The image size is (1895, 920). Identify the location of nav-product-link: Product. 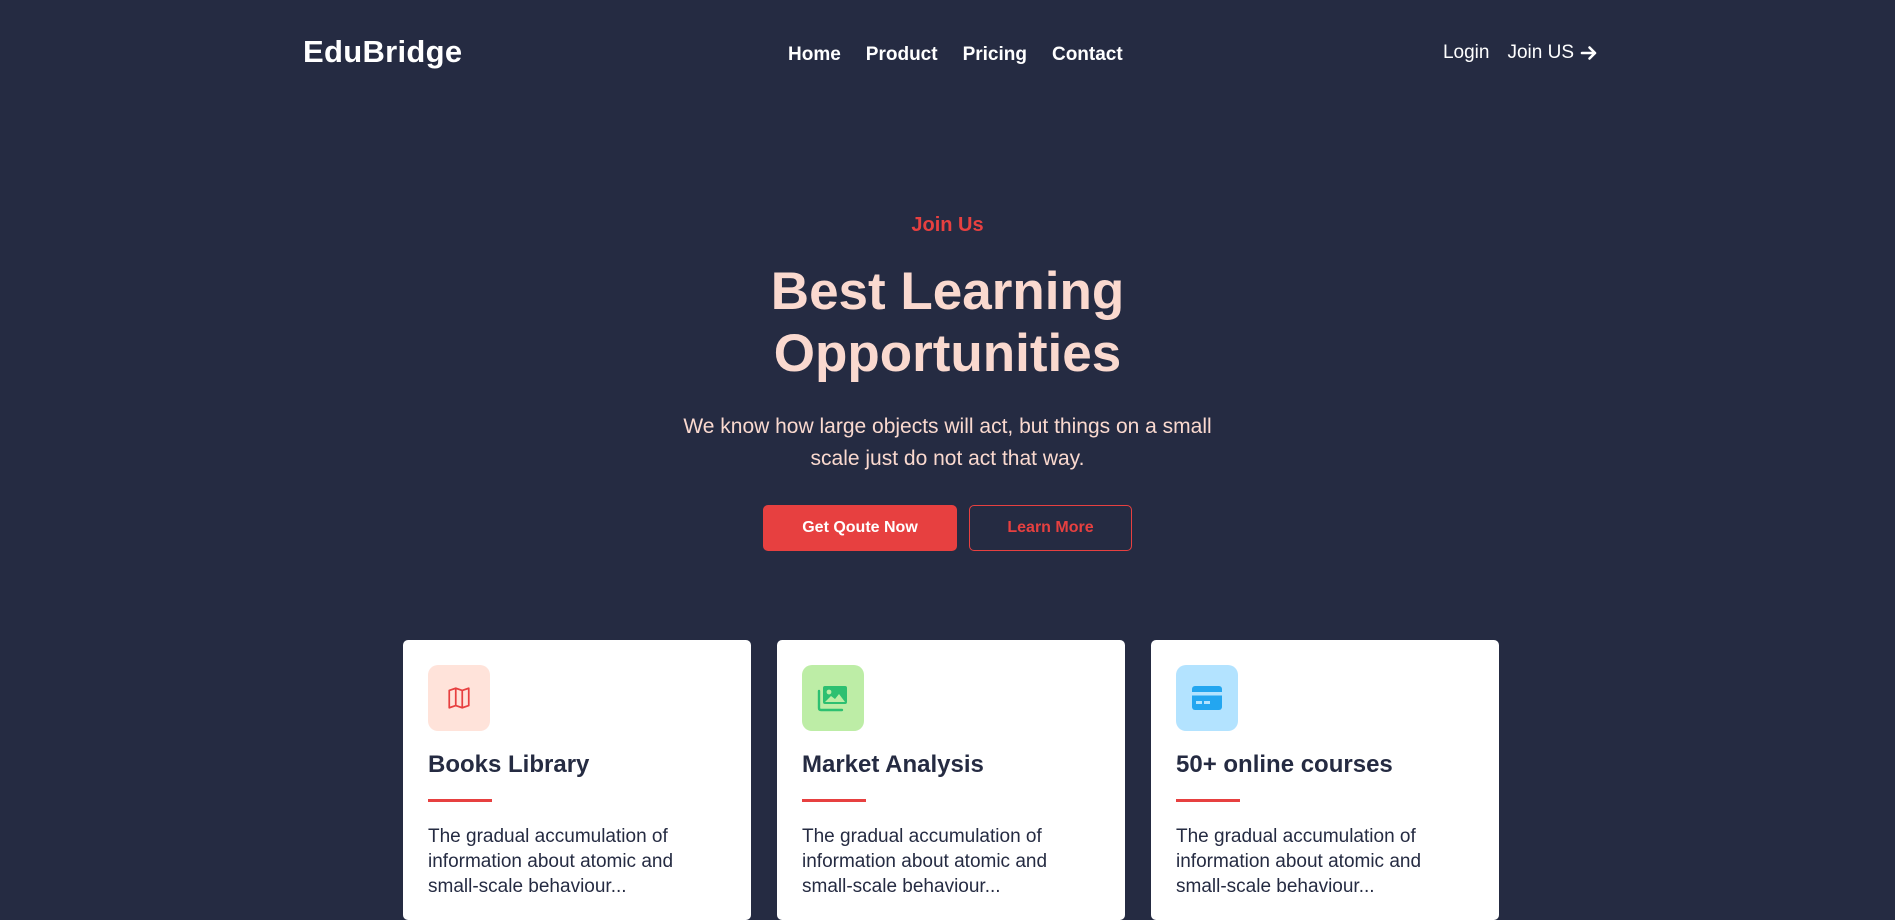
(902, 55).